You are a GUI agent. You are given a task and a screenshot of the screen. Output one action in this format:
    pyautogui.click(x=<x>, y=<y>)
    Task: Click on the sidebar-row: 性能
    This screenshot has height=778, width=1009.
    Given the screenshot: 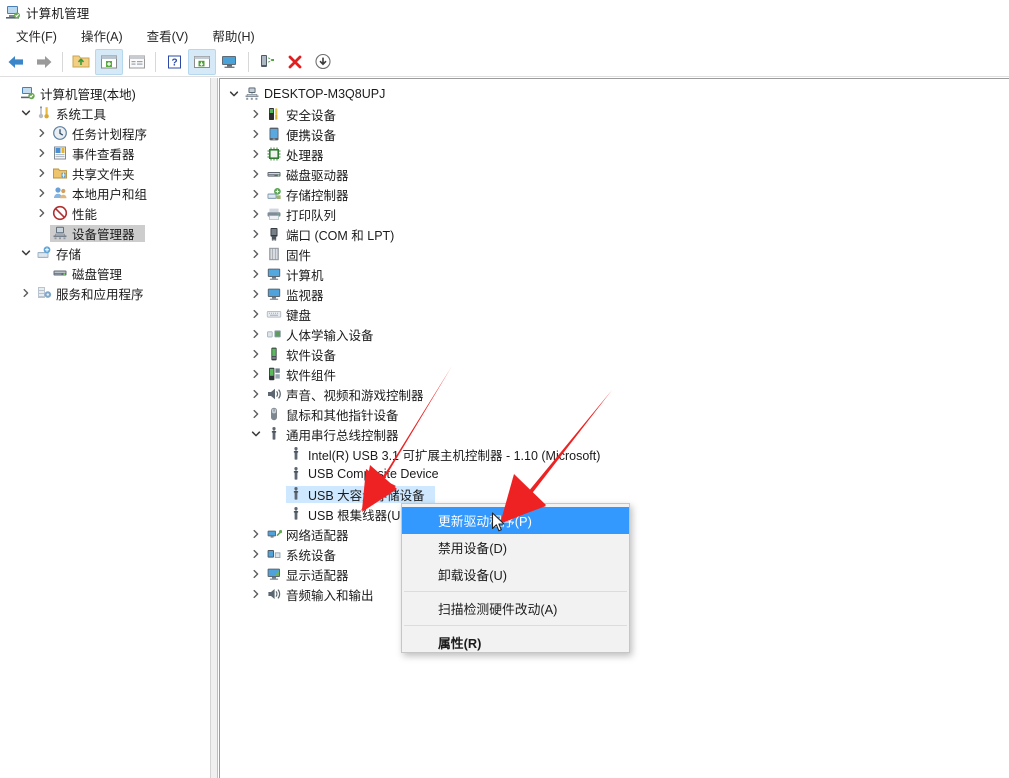 What is the action you would take?
    pyautogui.click(x=105, y=213)
    